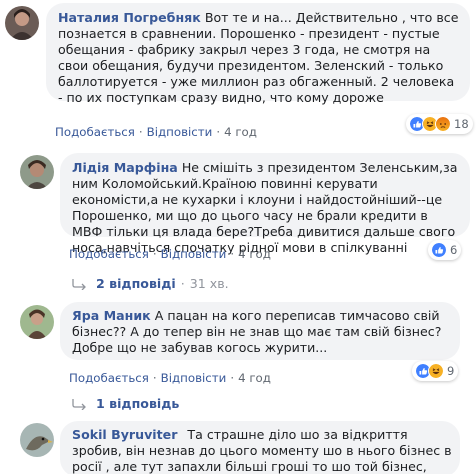  I want to click on reactions-badge: 18, so click(439, 124).